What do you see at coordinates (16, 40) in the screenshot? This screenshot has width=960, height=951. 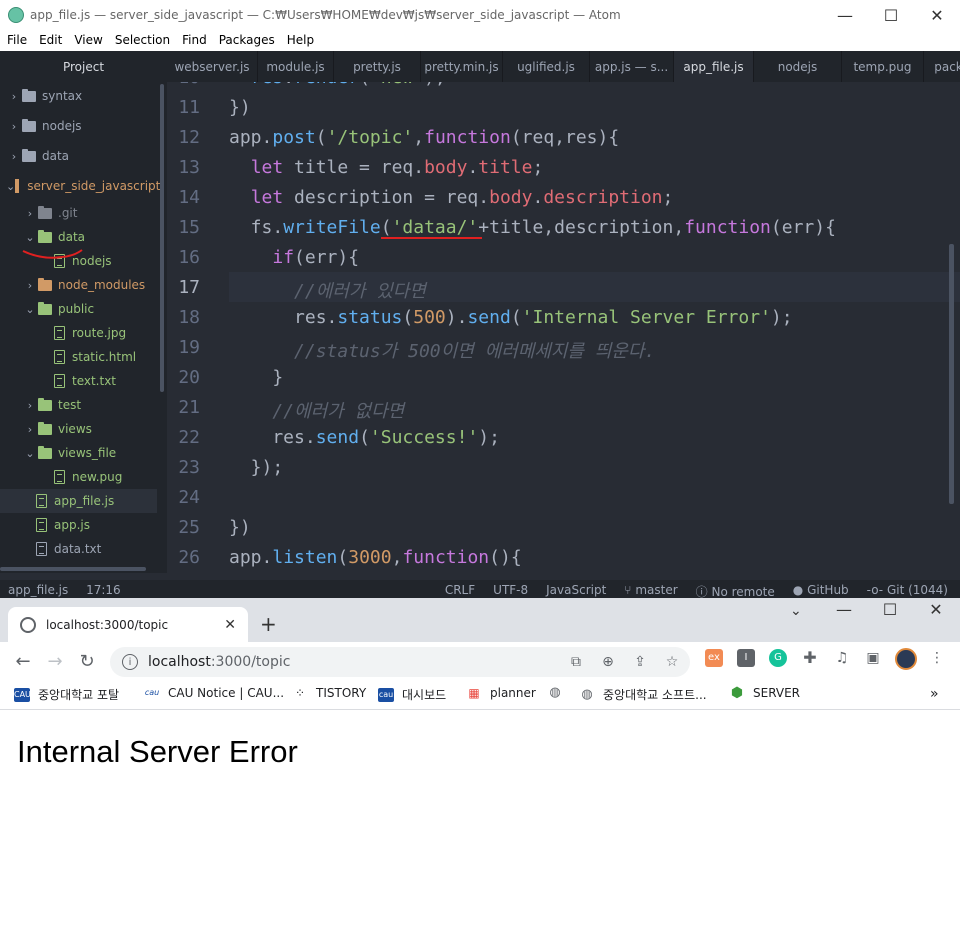 I see `menu-file: File` at bounding box center [16, 40].